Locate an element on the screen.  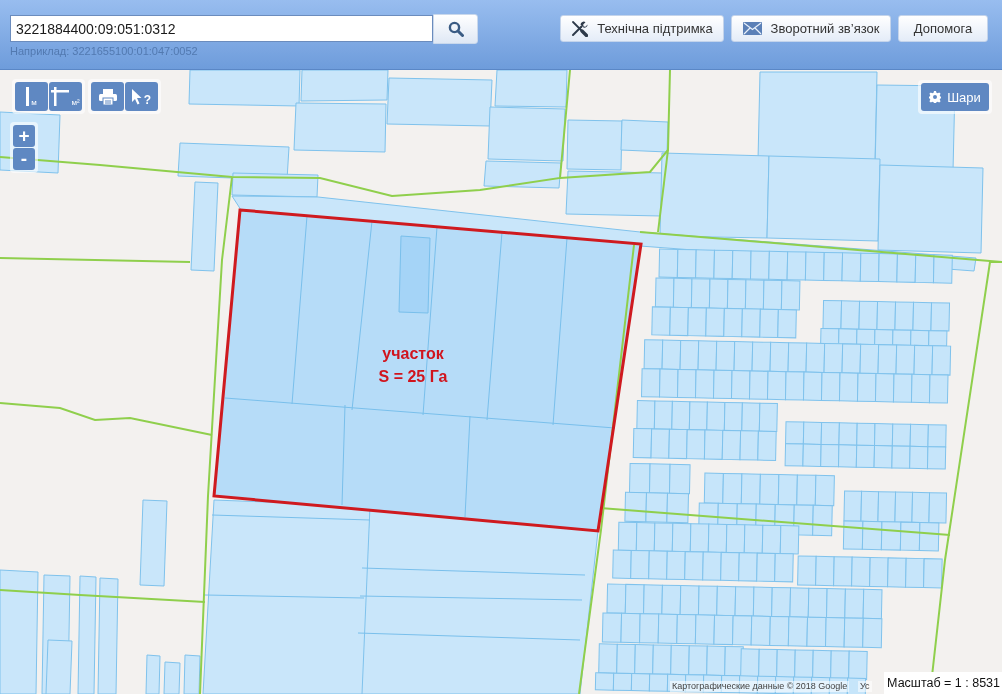
tools-icon is located at coordinates (580, 28).